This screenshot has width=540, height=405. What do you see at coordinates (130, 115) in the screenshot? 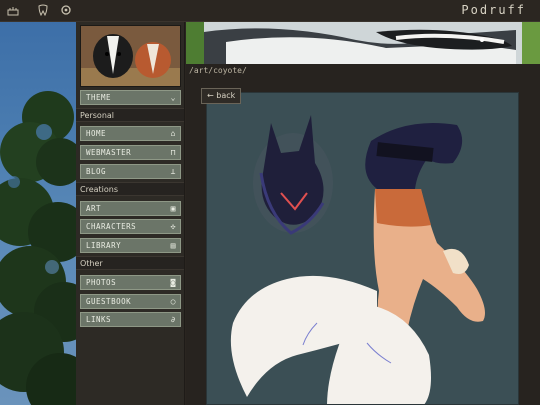
I see `section-heading-personal: Personal` at bounding box center [130, 115].